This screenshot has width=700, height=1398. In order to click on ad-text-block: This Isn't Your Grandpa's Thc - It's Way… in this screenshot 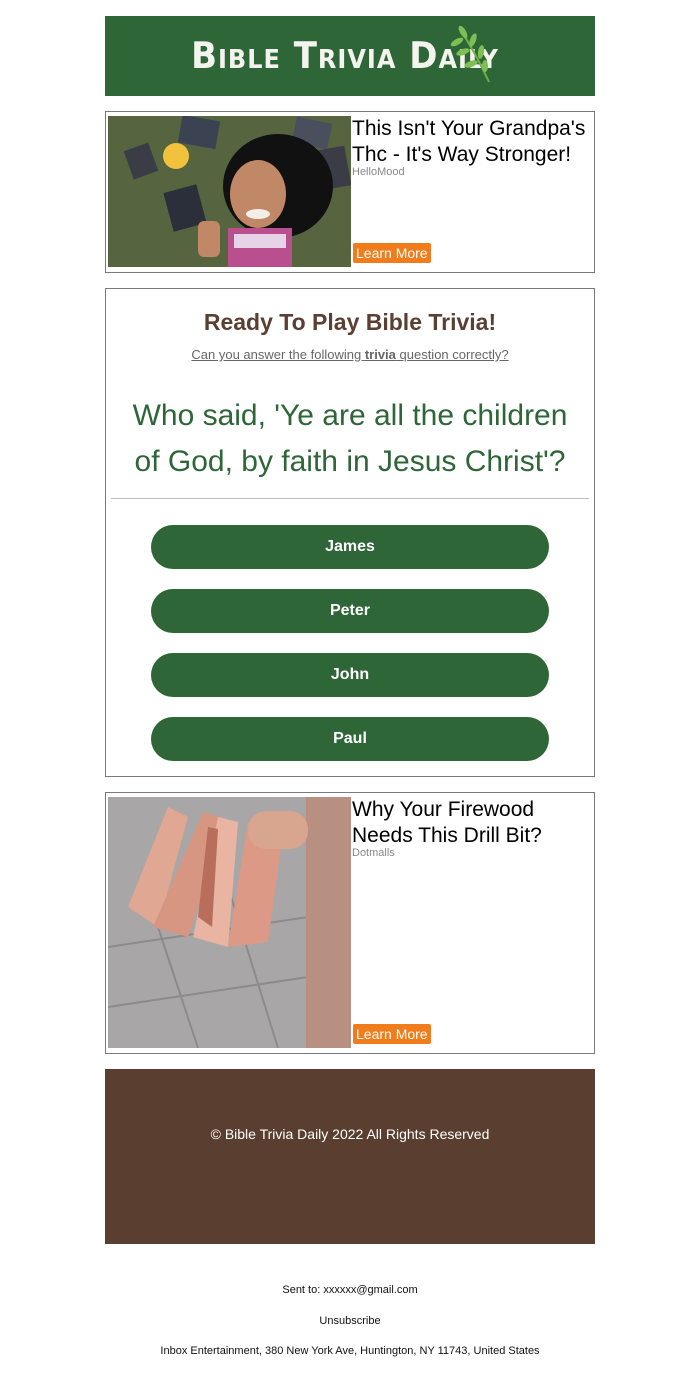, I will do `click(470, 147)`.